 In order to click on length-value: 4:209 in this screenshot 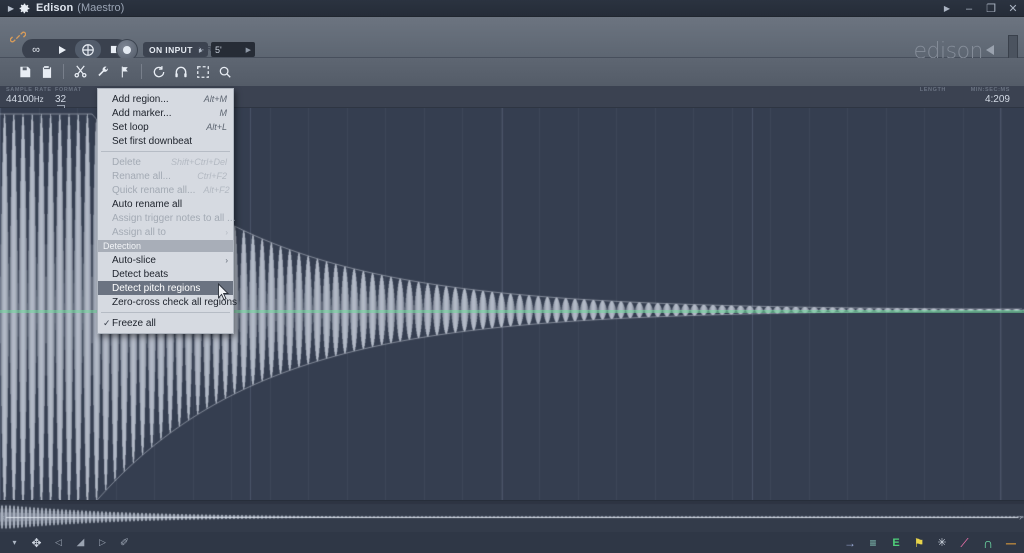, I will do `click(997, 99)`.